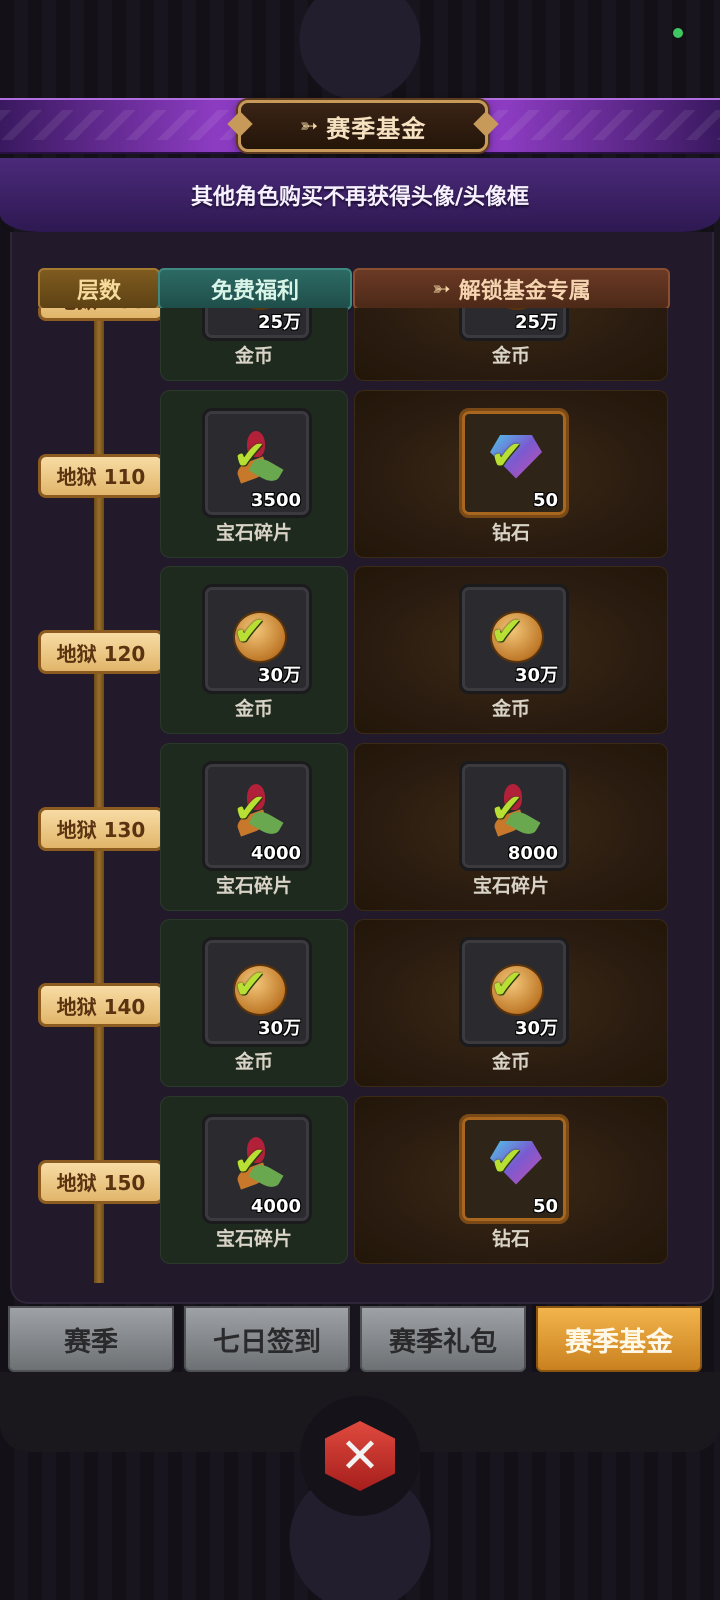 This screenshot has height=1600, width=720. What do you see at coordinates (91, 1342) in the screenshot?
I see `tab-season-label: 赛季` at bounding box center [91, 1342].